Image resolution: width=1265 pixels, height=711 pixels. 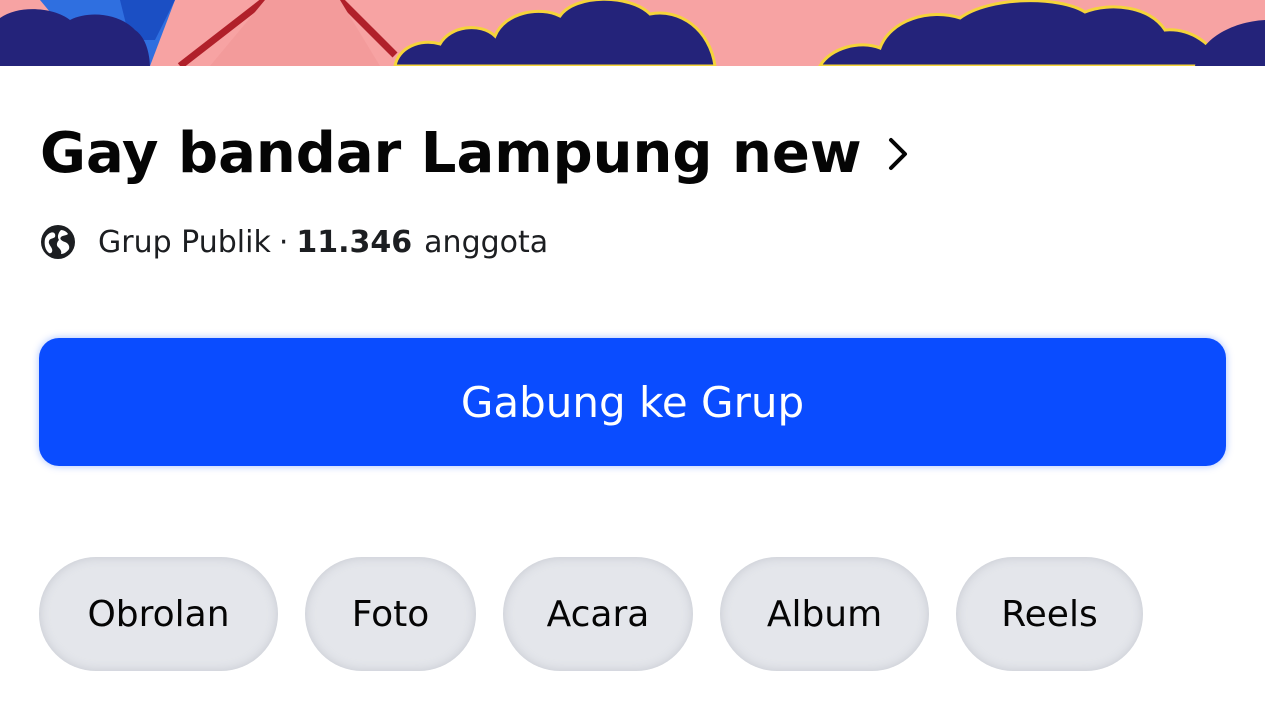 What do you see at coordinates (486, 242) in the screenshot?
I see `member-count-unit: anggota` at bounding box center [486, 242].